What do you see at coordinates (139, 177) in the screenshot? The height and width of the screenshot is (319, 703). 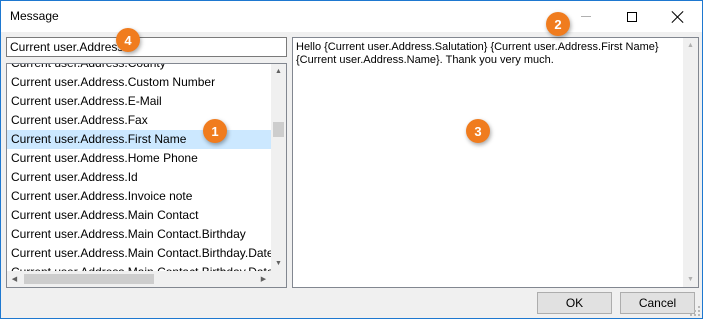 I see `list-item: Current user.Address.Id` at bounding box center [139, 177].